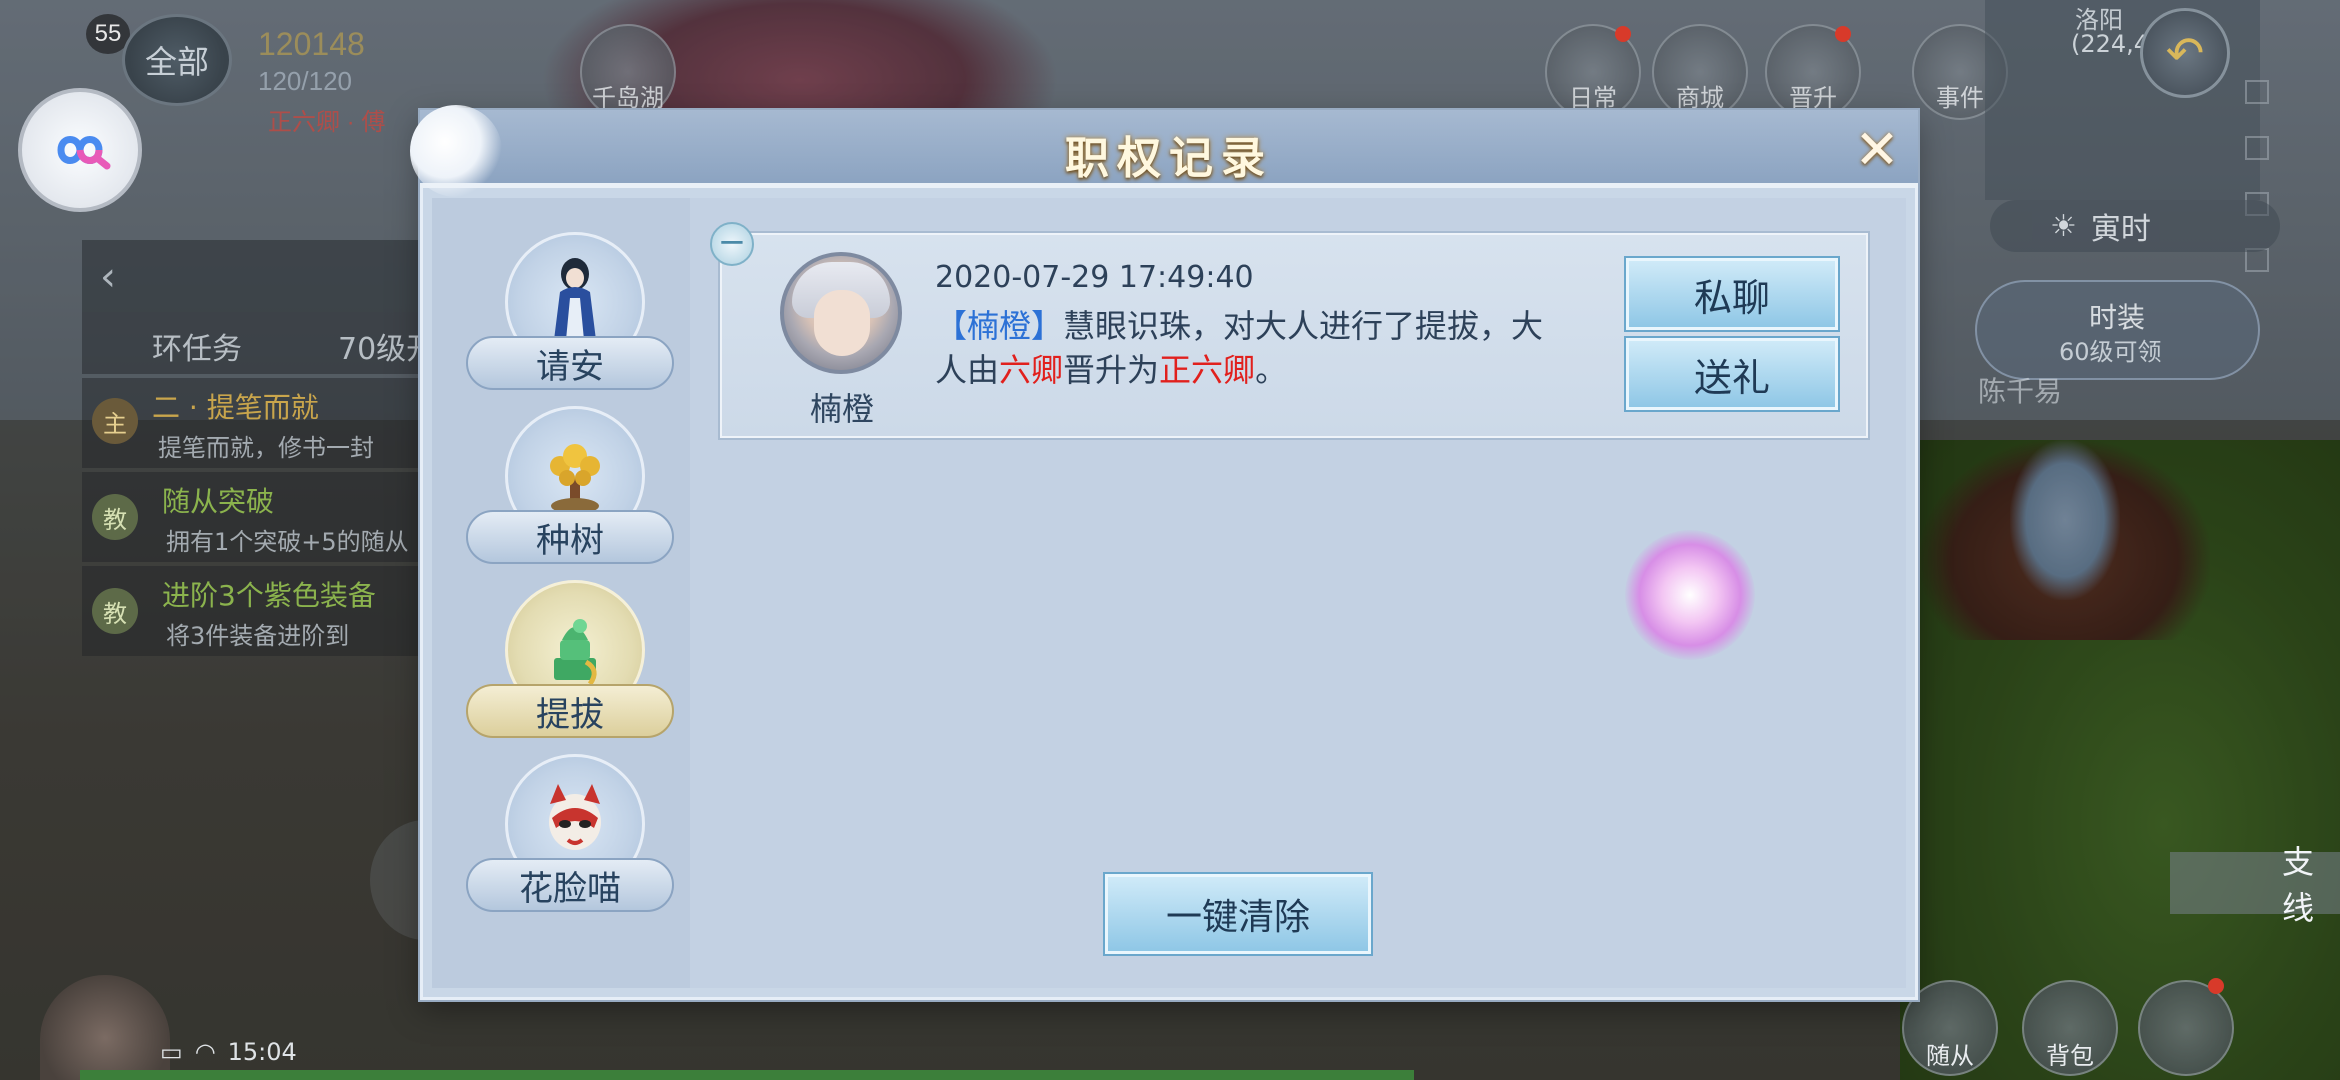  What do you see at coordinates (205, 1052) in the screenshot?
I see `wifi-icon: ◠` at bounding box center [205, 1052].